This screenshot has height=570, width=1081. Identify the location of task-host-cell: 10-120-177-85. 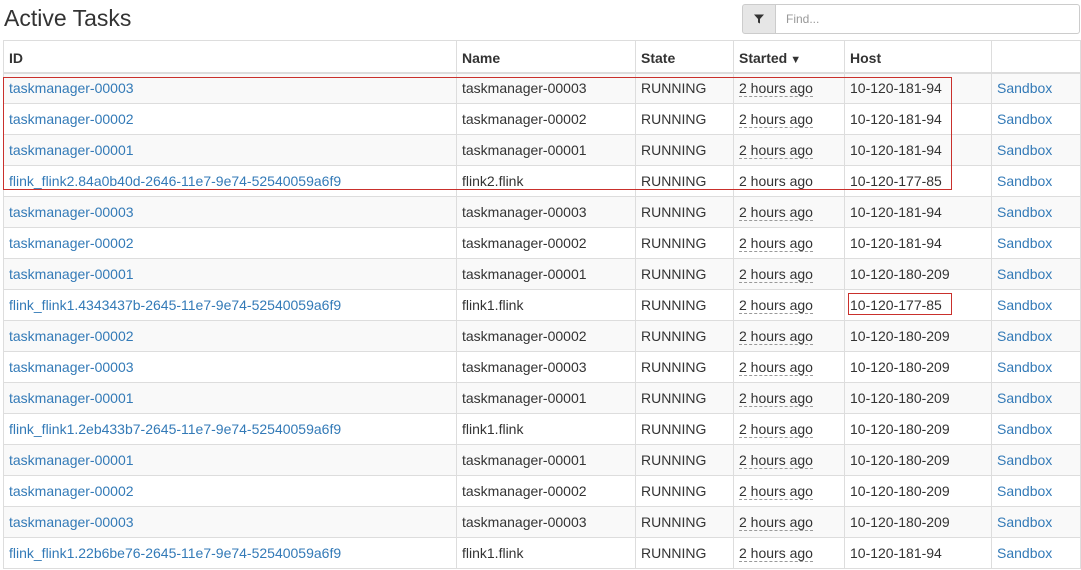
(918, 305).